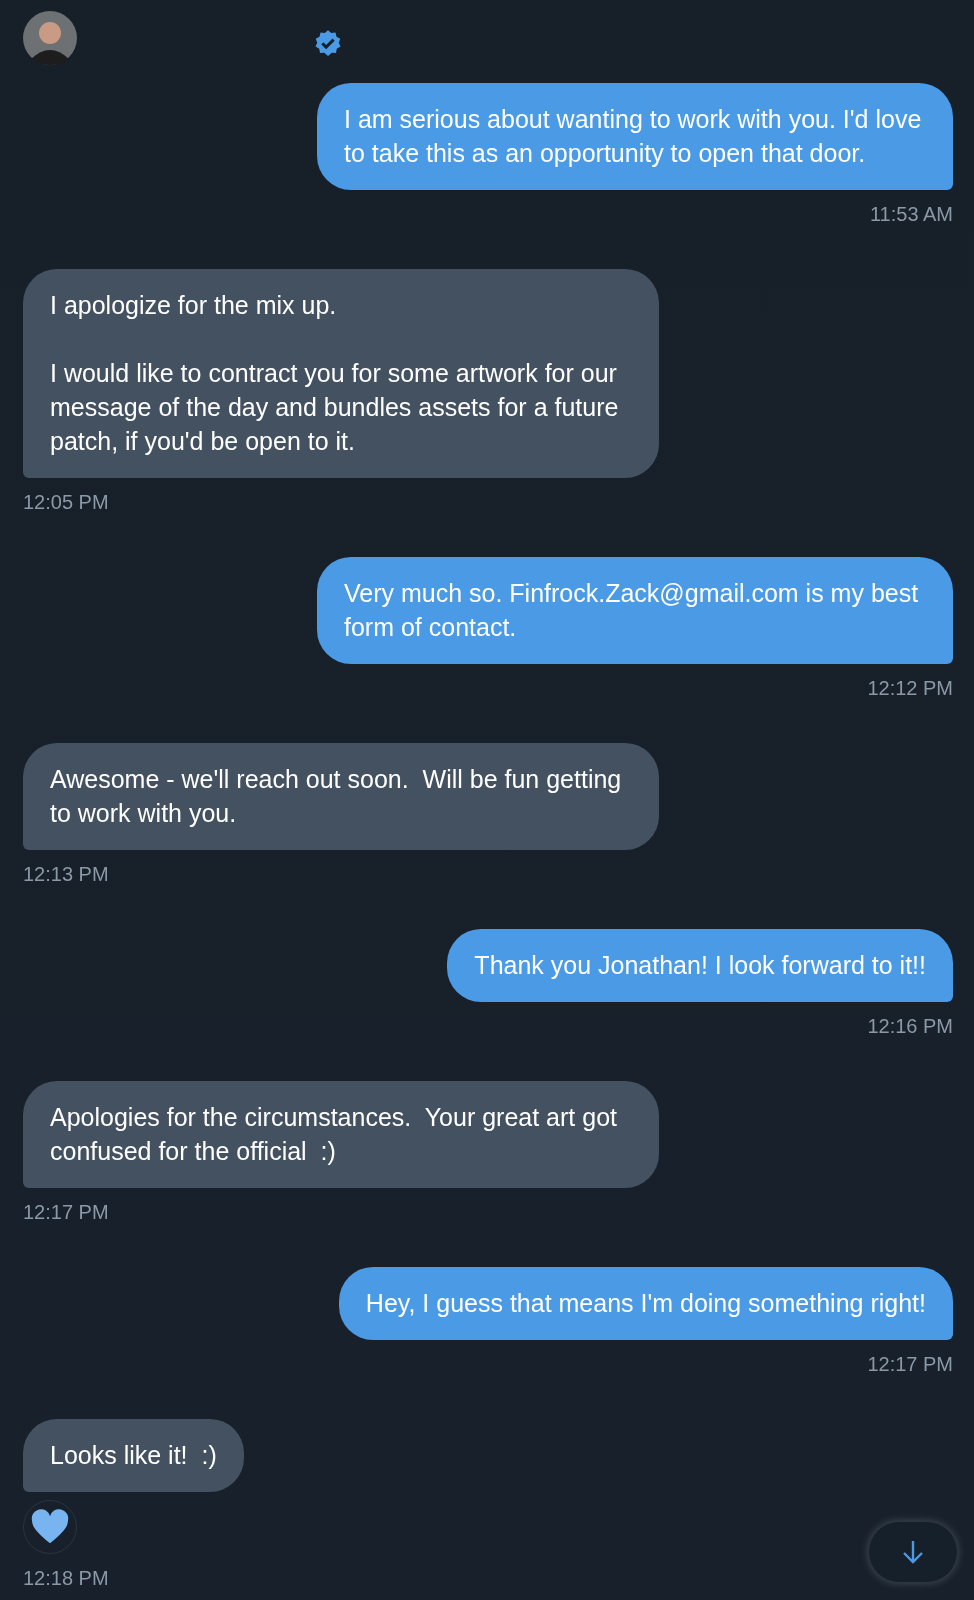  Describe the element at coordinates (50, 38) in the screenshot. I see `avatar` at that location.